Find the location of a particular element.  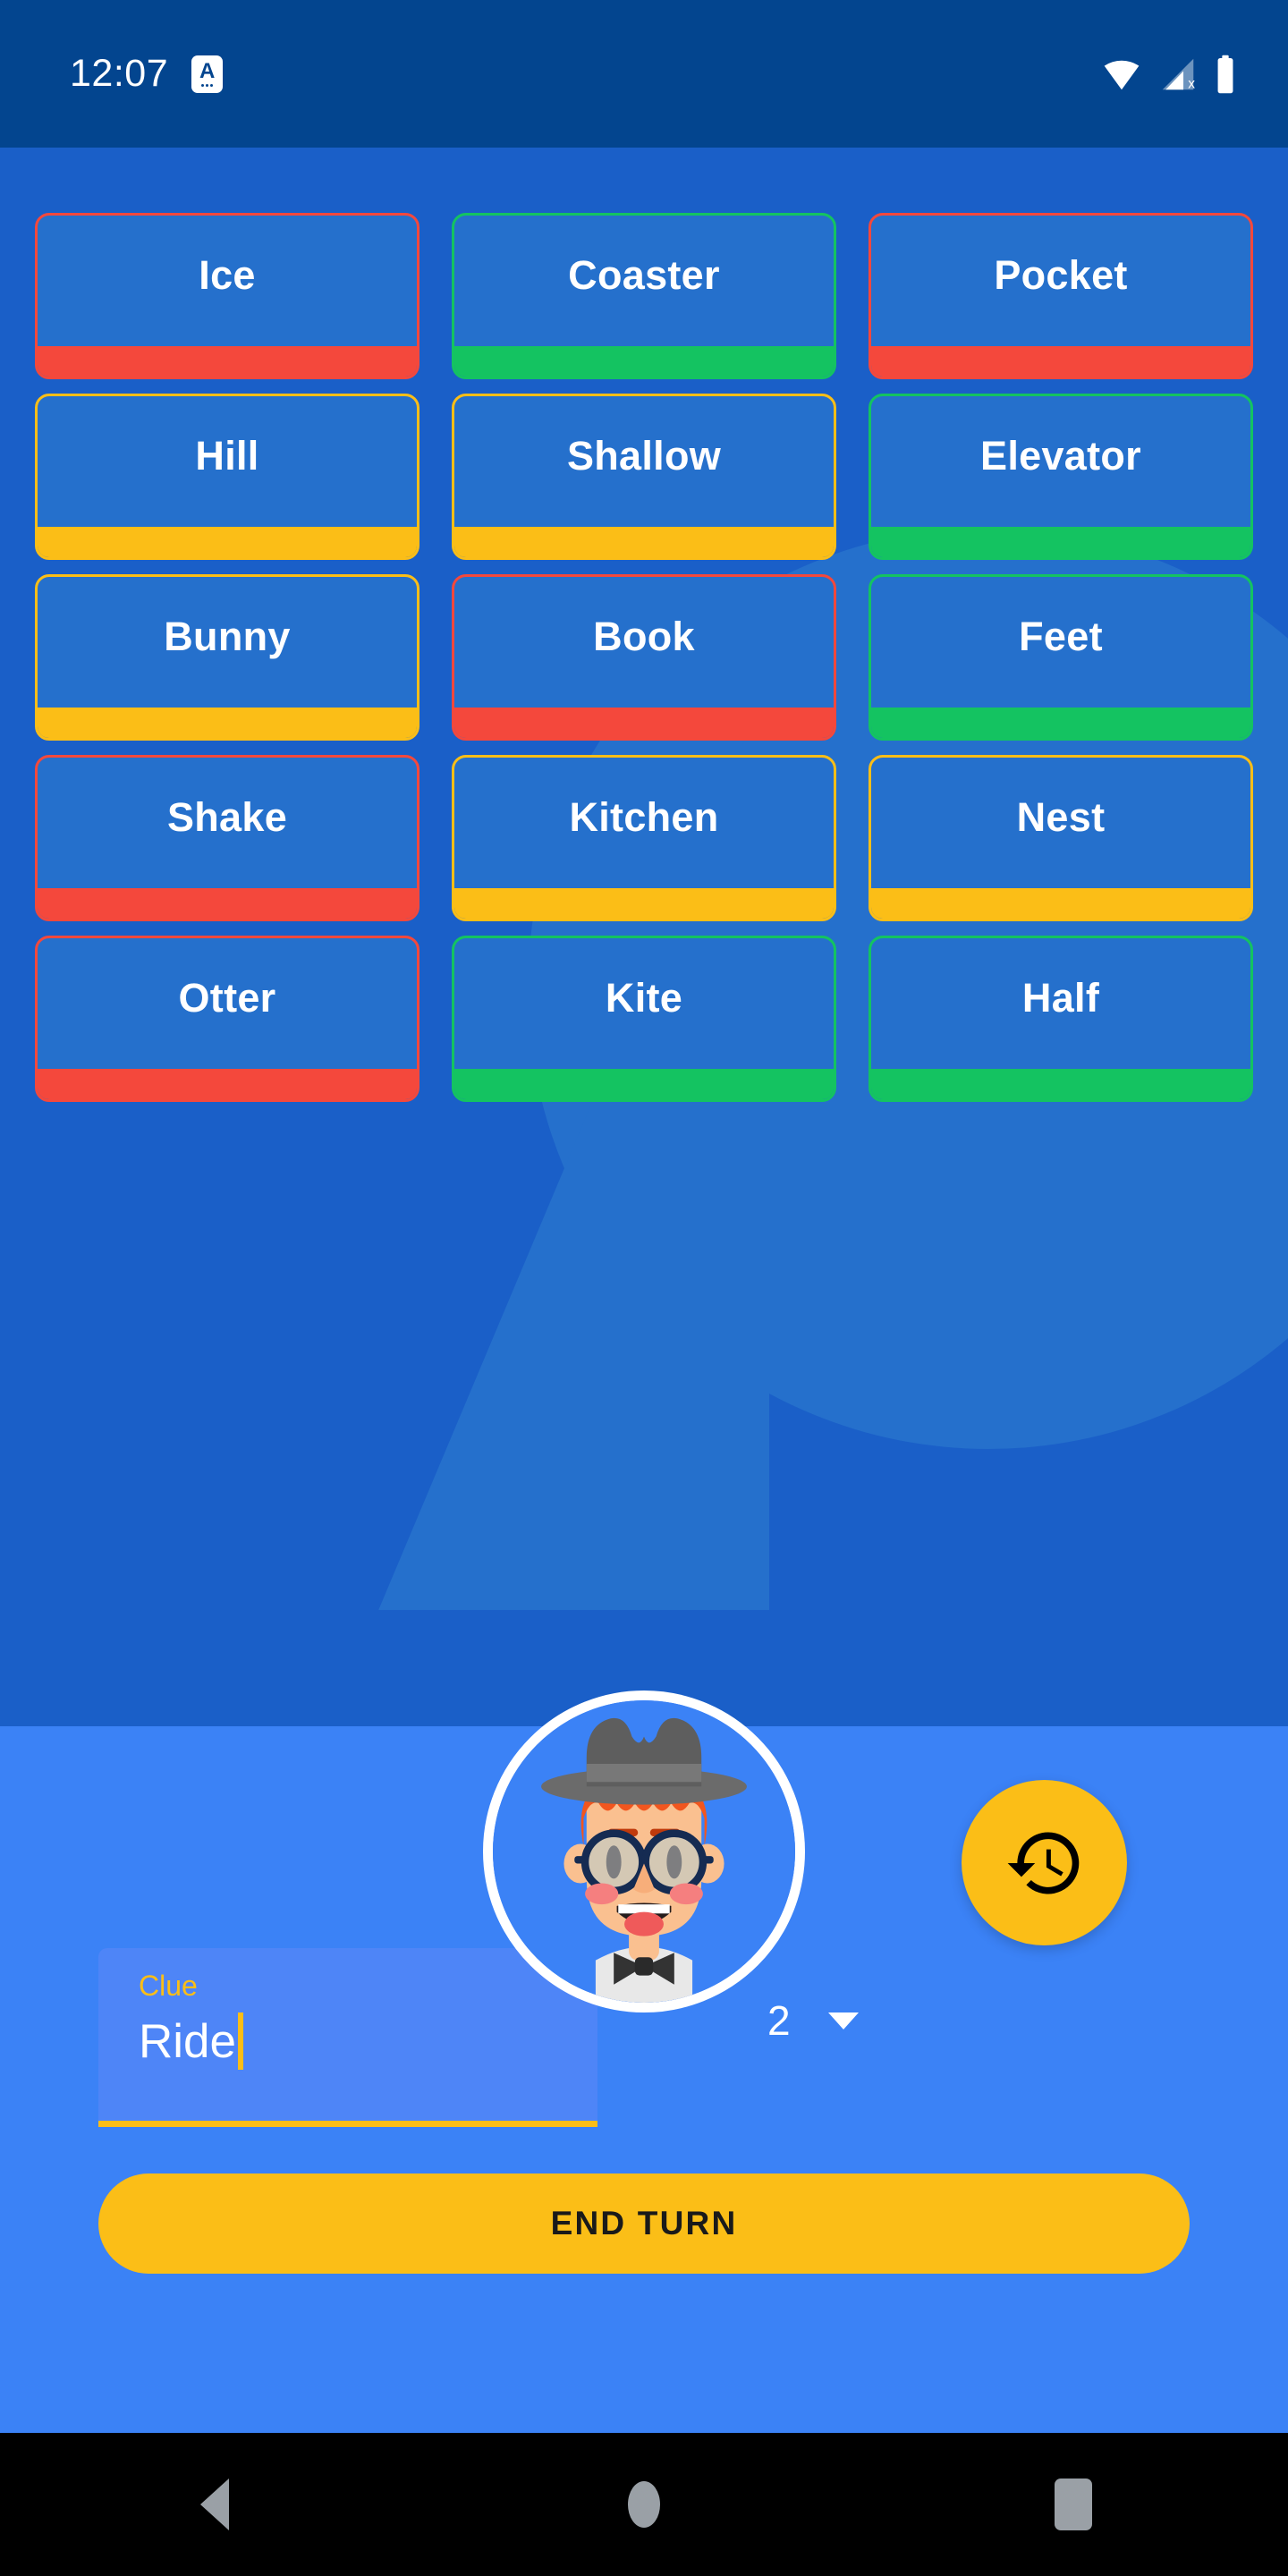

clue-input-field: Clue Ride is located at coordinates (347, 2037).